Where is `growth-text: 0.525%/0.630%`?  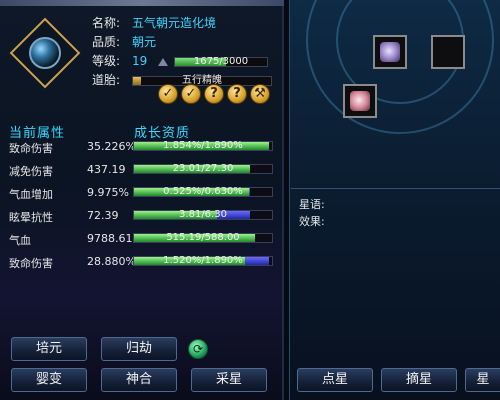
growth-text: 0.525%/0.630% is located at coordinates (203, 191).